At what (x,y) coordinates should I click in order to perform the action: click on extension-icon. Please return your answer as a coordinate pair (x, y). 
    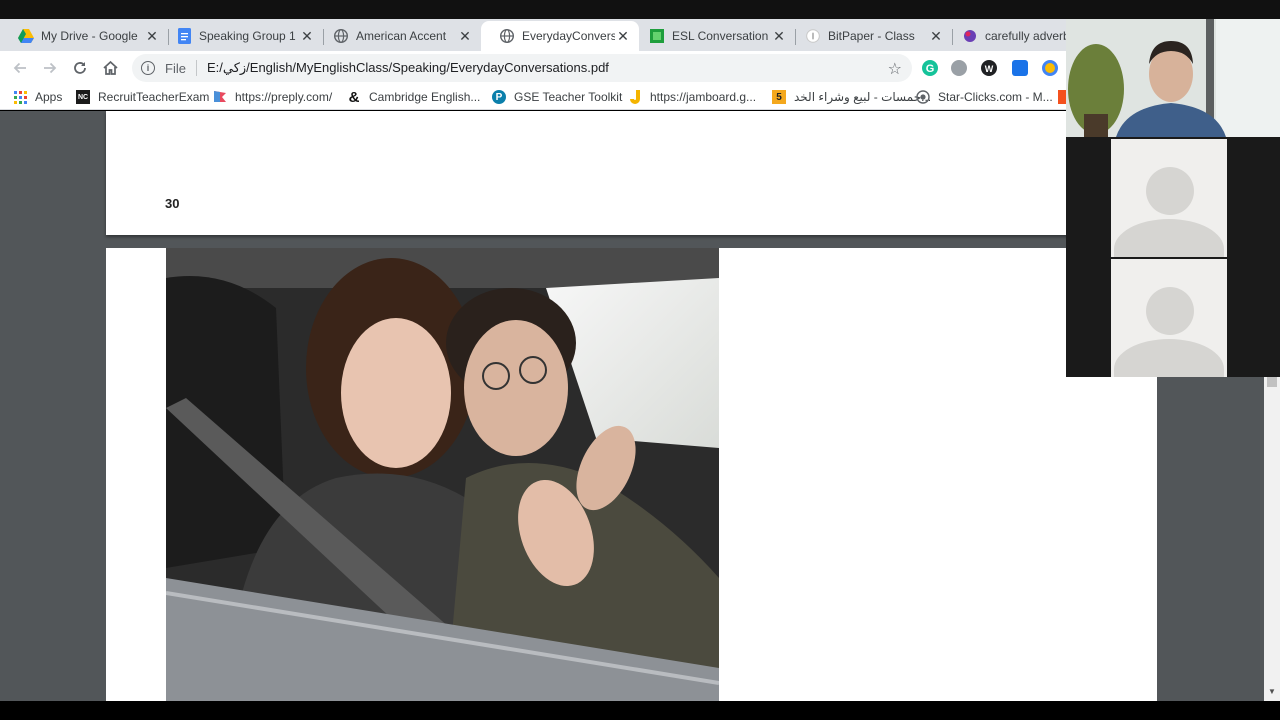
    Looking at the image, I should click on (959, 68).